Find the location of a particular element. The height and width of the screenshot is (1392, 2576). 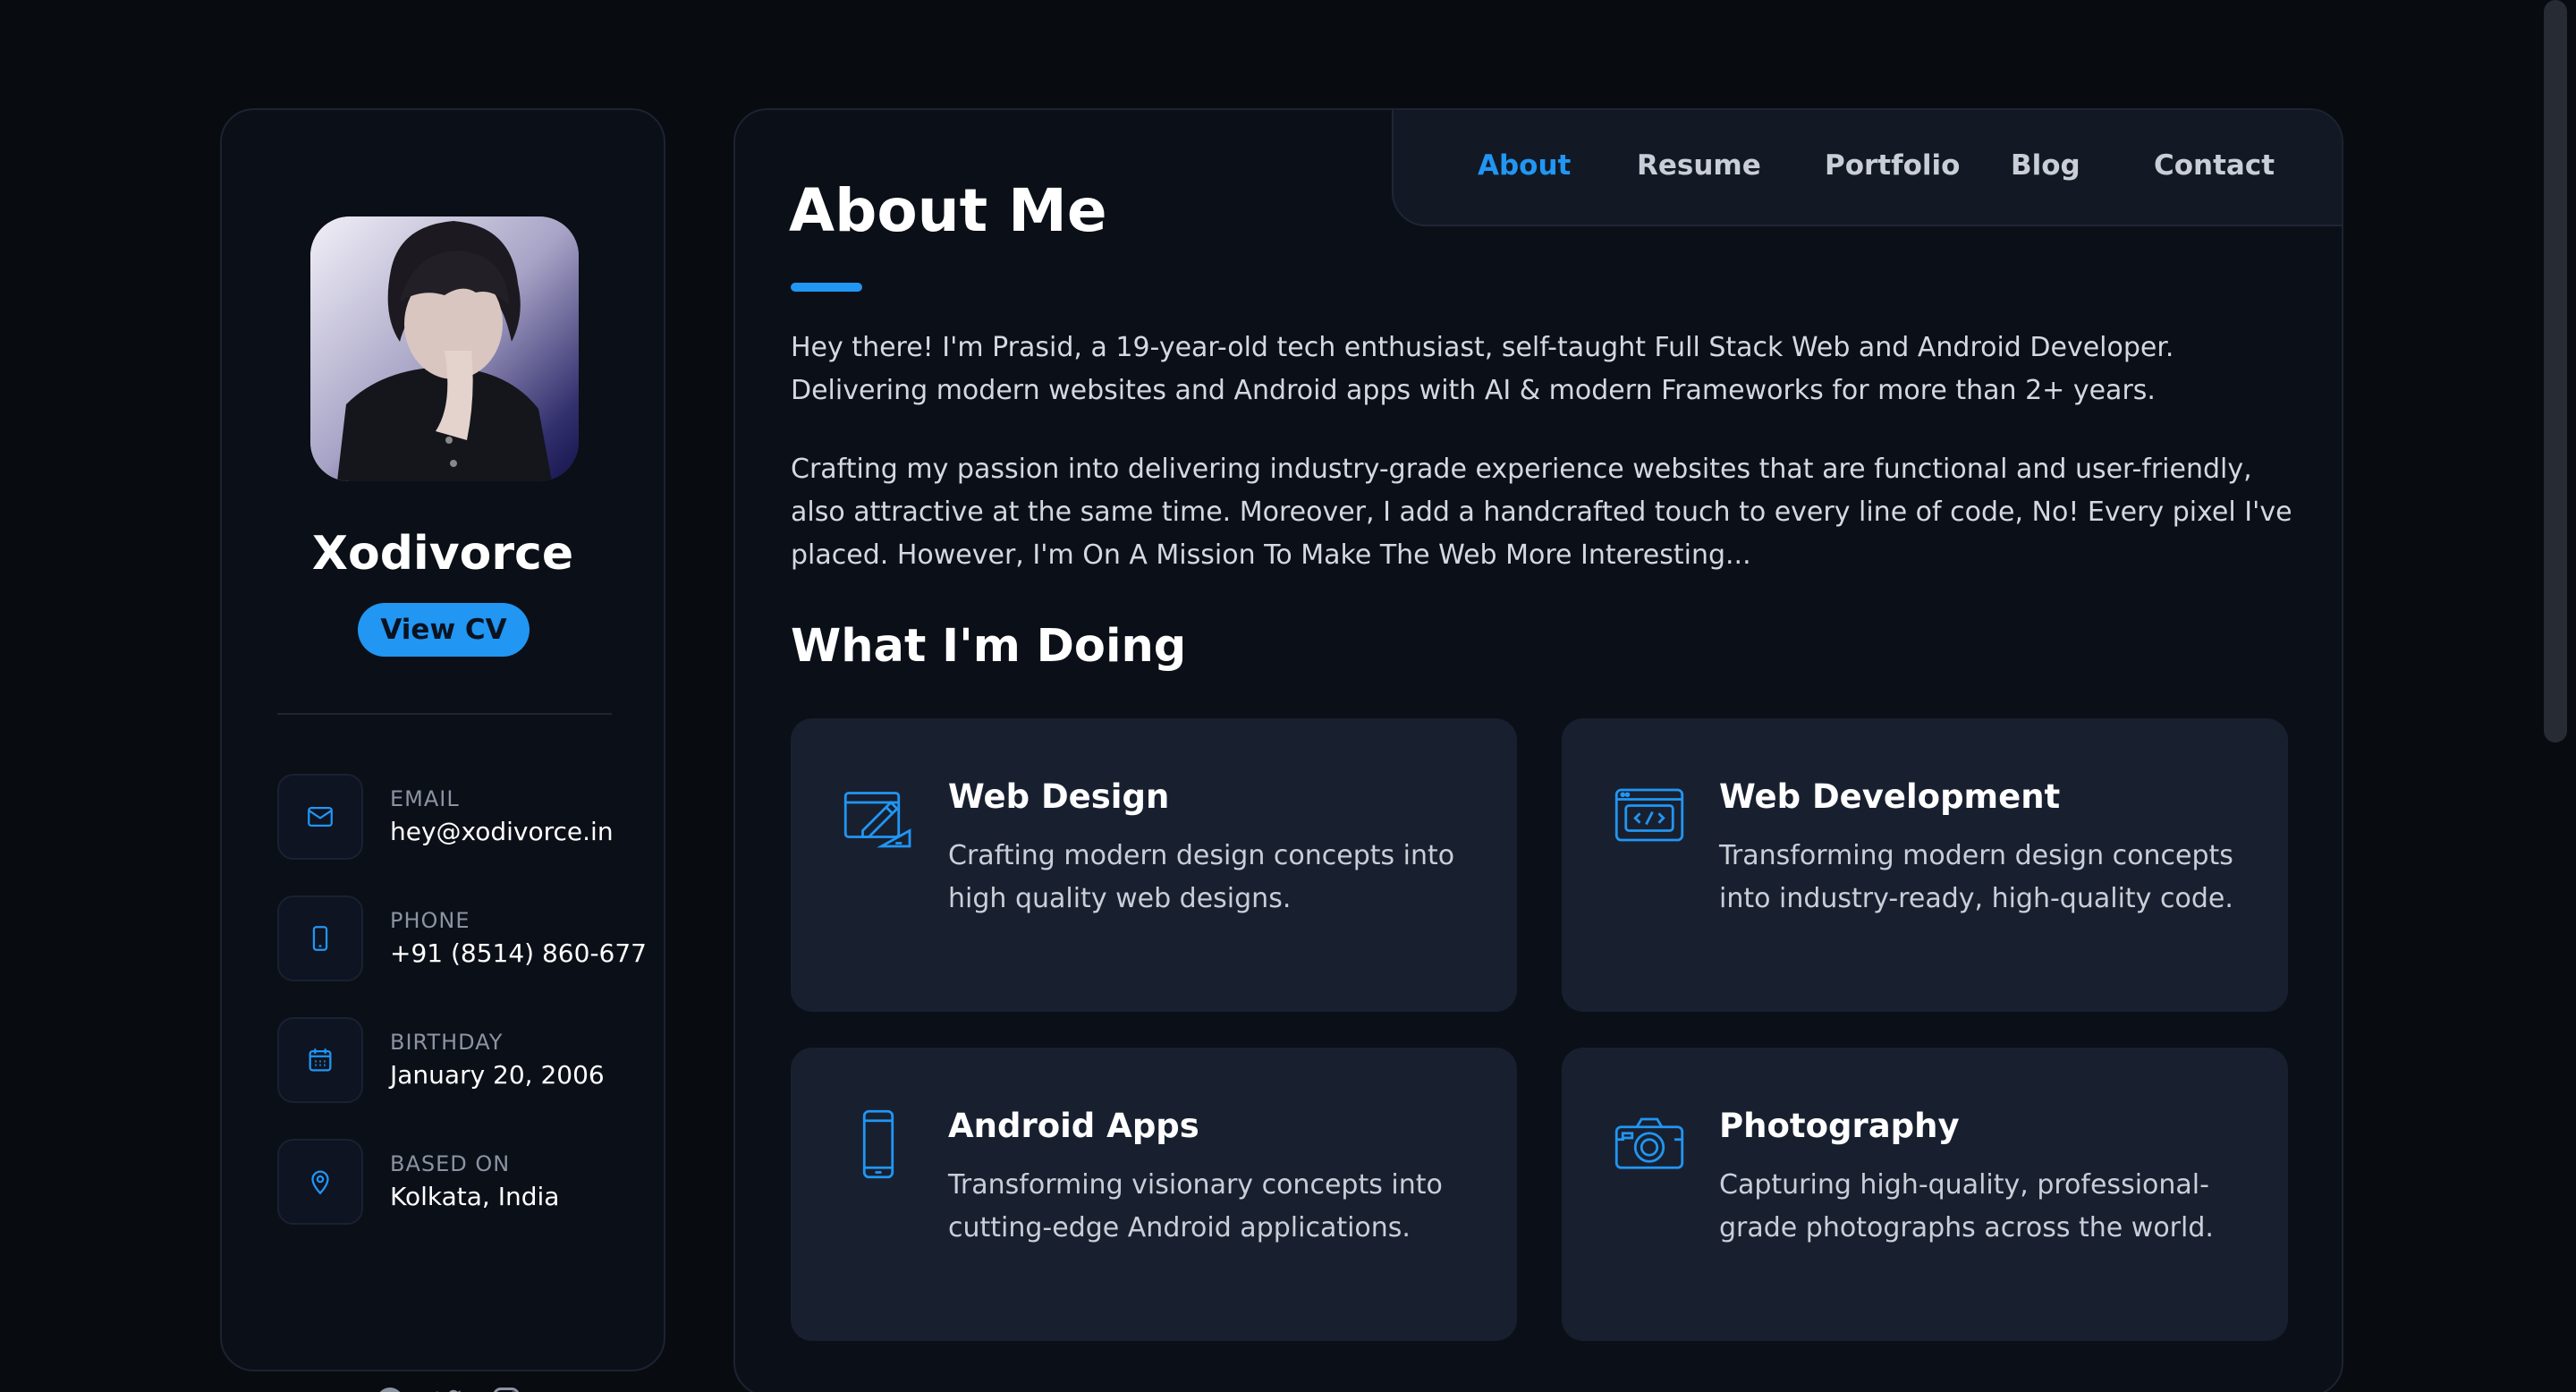

web-design-icon is located at coordinates (878, 815).